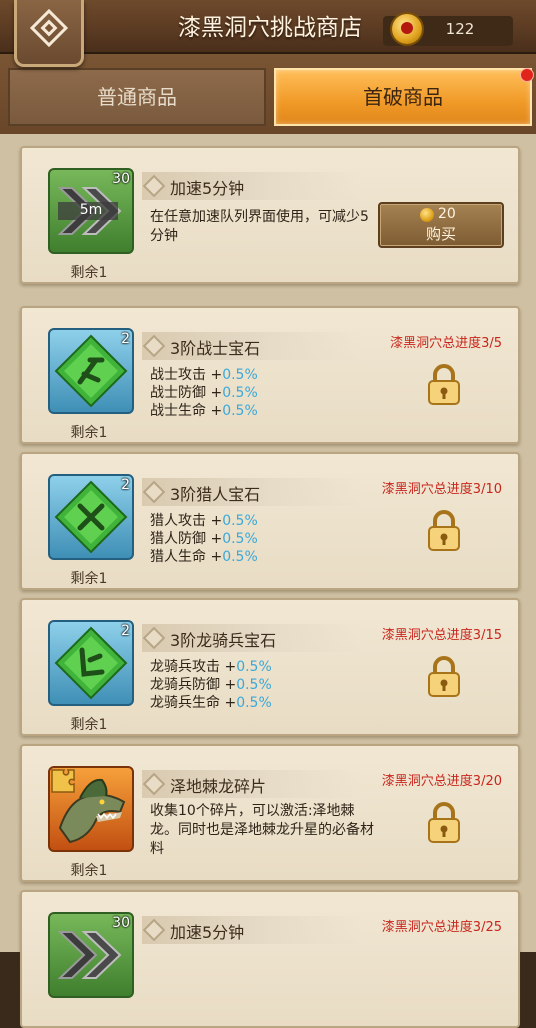 The image size is (536, 1028). I want to click on notification-dot, so click(527, 75).